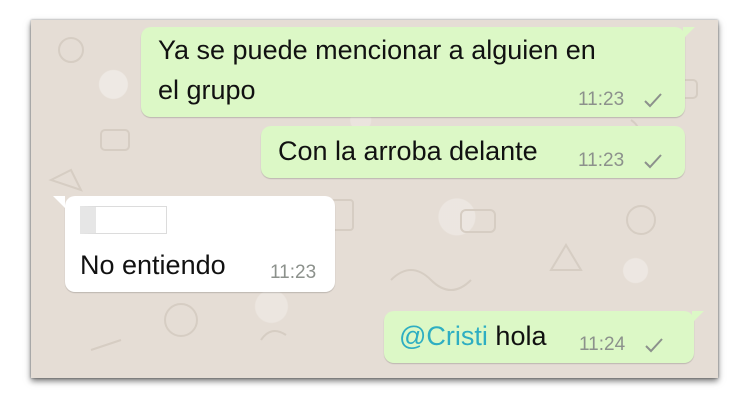  Describe the element at coordinates (408, 151) in the screenshot. I see `message-text: Con la arroba delante` at that location.